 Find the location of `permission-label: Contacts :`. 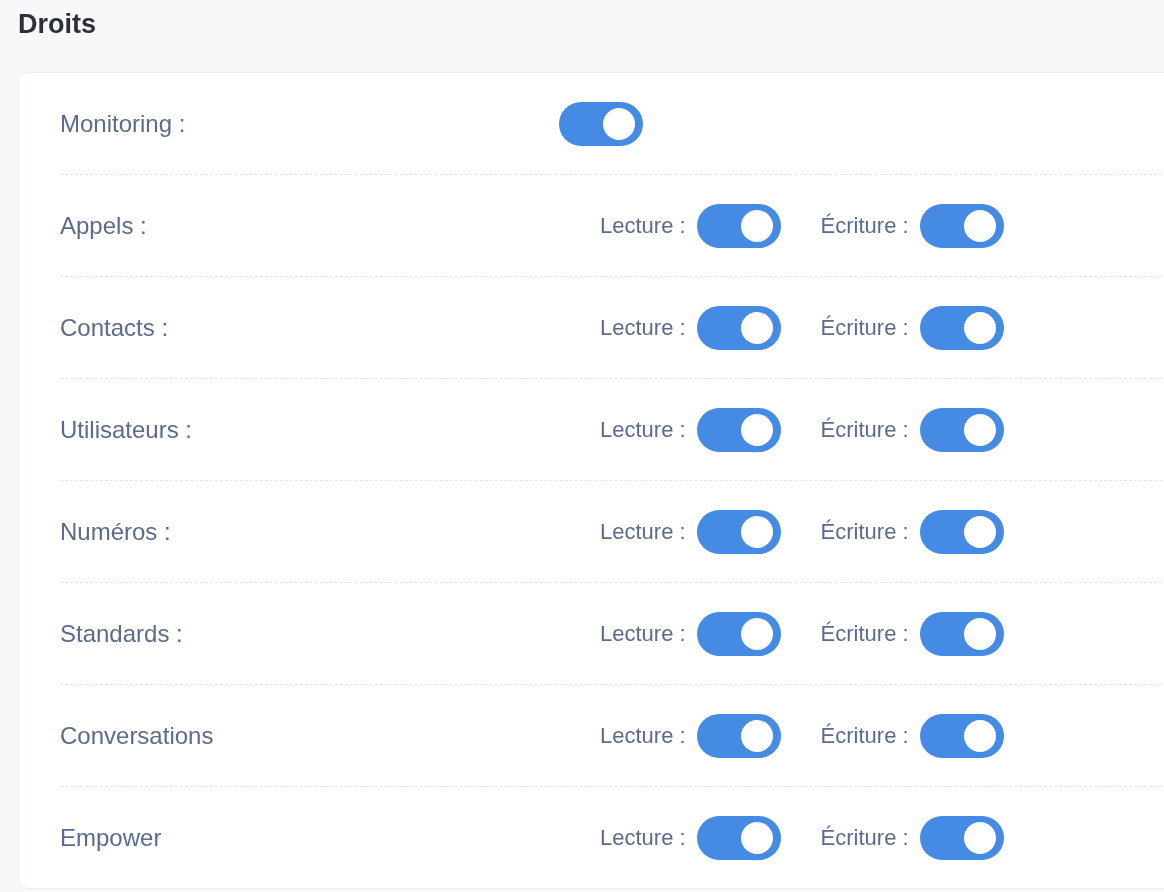

permission-label: Contacts : is located at coordinates (115, 327).